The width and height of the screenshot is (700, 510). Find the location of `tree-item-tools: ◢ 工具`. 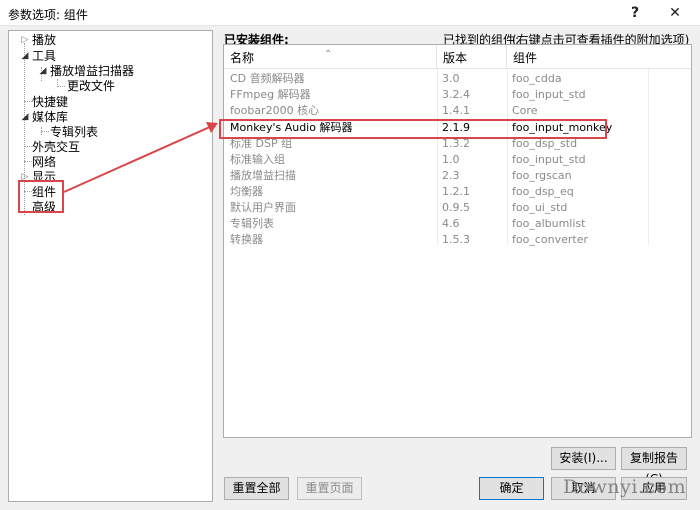

tree-item-tools: ◢ 工具 is located at coordinates (39, 56).